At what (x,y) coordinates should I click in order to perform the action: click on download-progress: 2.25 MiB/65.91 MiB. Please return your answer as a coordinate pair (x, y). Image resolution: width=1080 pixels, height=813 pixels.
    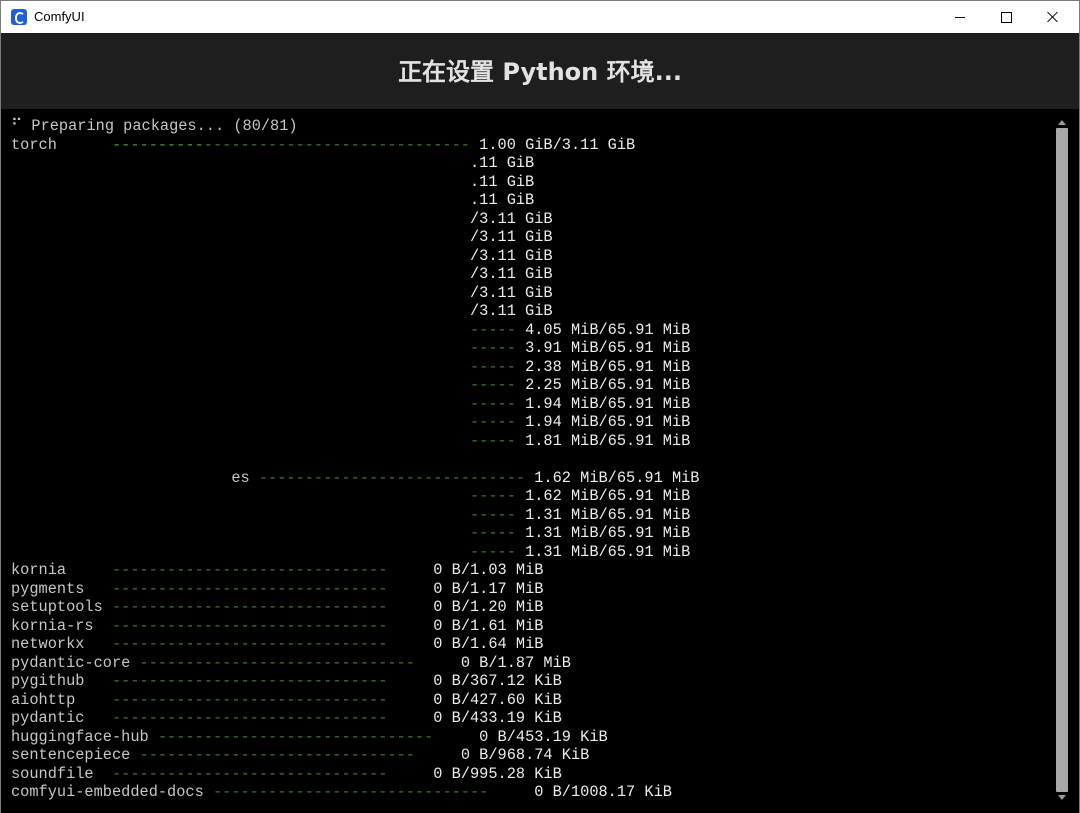
    Looking at the image, I should click on (608, 385).